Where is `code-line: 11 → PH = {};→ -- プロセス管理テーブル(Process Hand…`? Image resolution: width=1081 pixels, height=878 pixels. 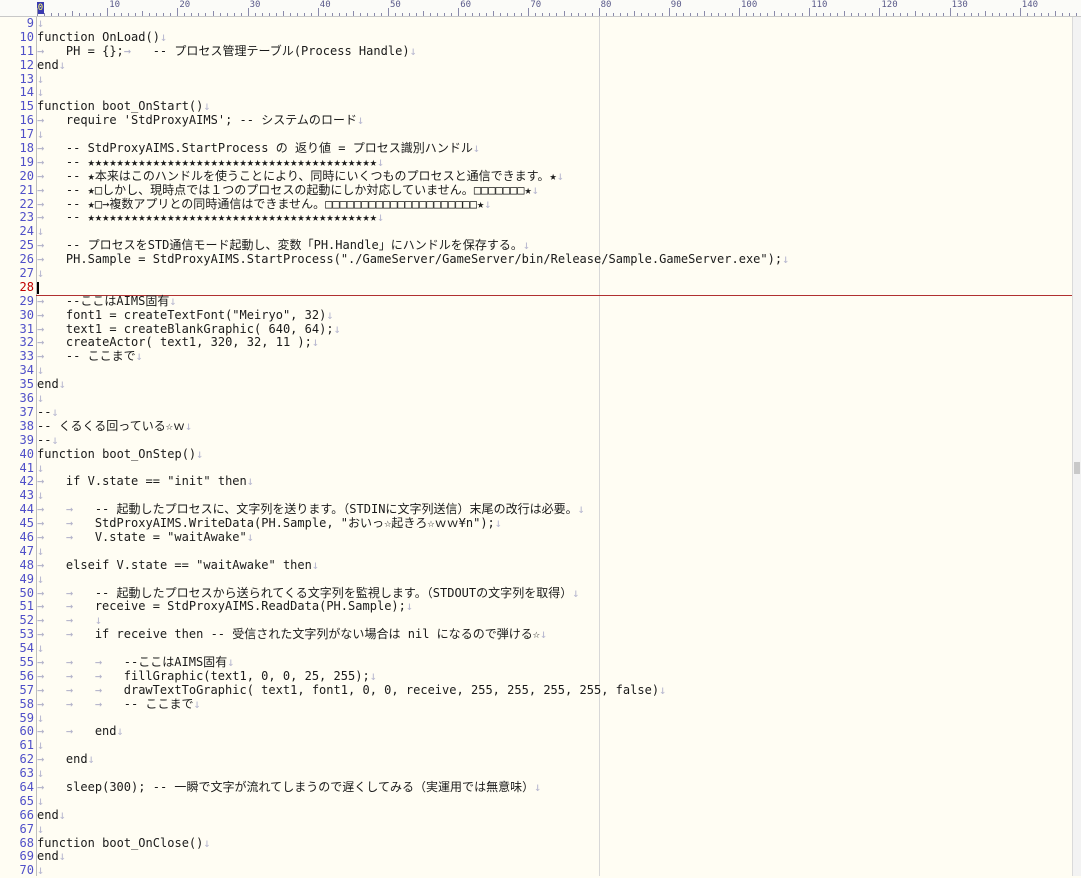 code-line: 11 → PH = {};→ -- プロセス管理テーブル(Process Hand… is located at coordinates (540, 51).